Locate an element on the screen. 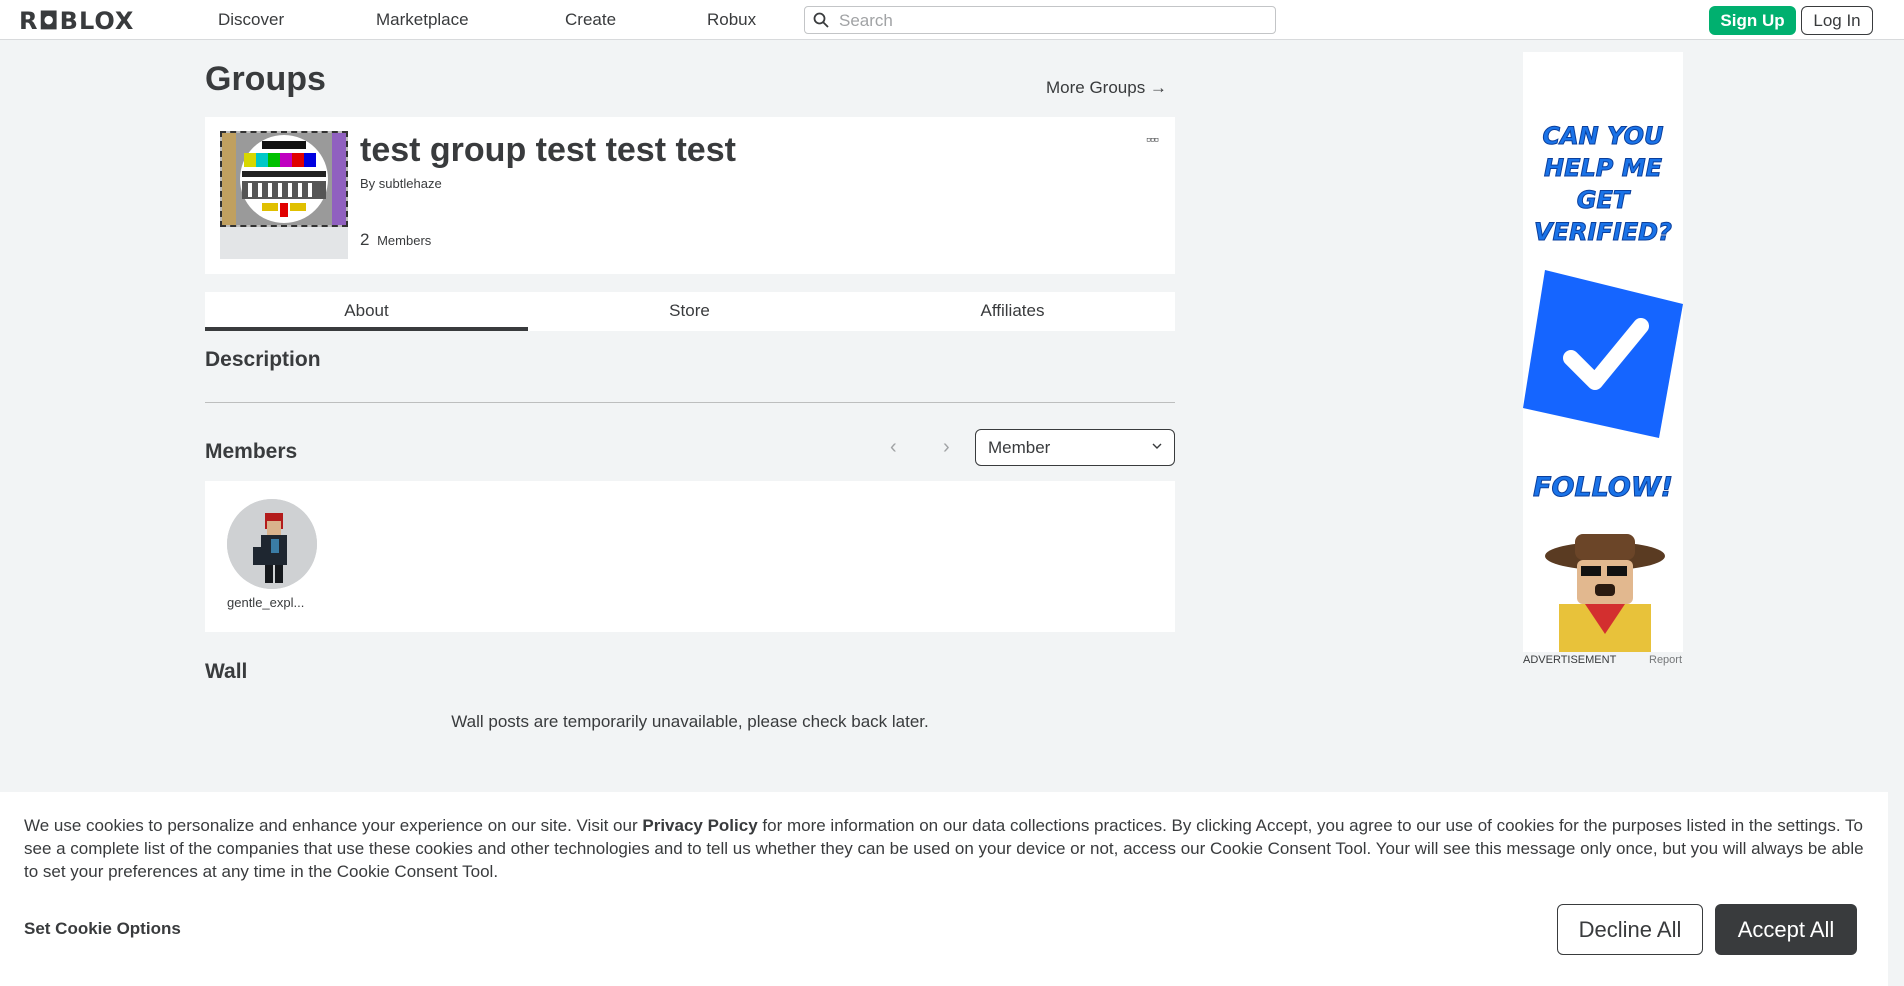  nav-robux: Robux is located at coordinates (731, 20).